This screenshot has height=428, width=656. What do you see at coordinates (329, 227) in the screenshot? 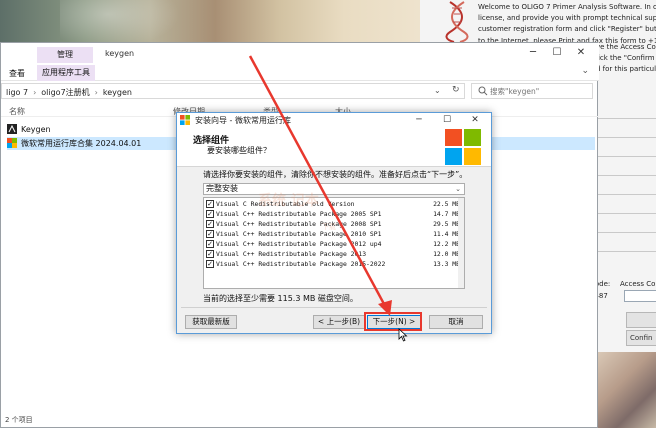
I see `watermark-sub: 下载` at bounding box center [329, 227].